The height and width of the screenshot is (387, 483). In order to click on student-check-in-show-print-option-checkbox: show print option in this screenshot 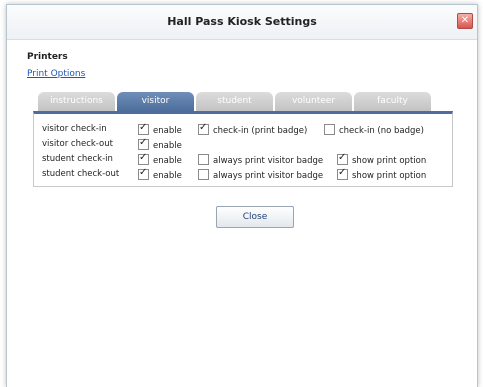, I will do `click(382, 159)`.